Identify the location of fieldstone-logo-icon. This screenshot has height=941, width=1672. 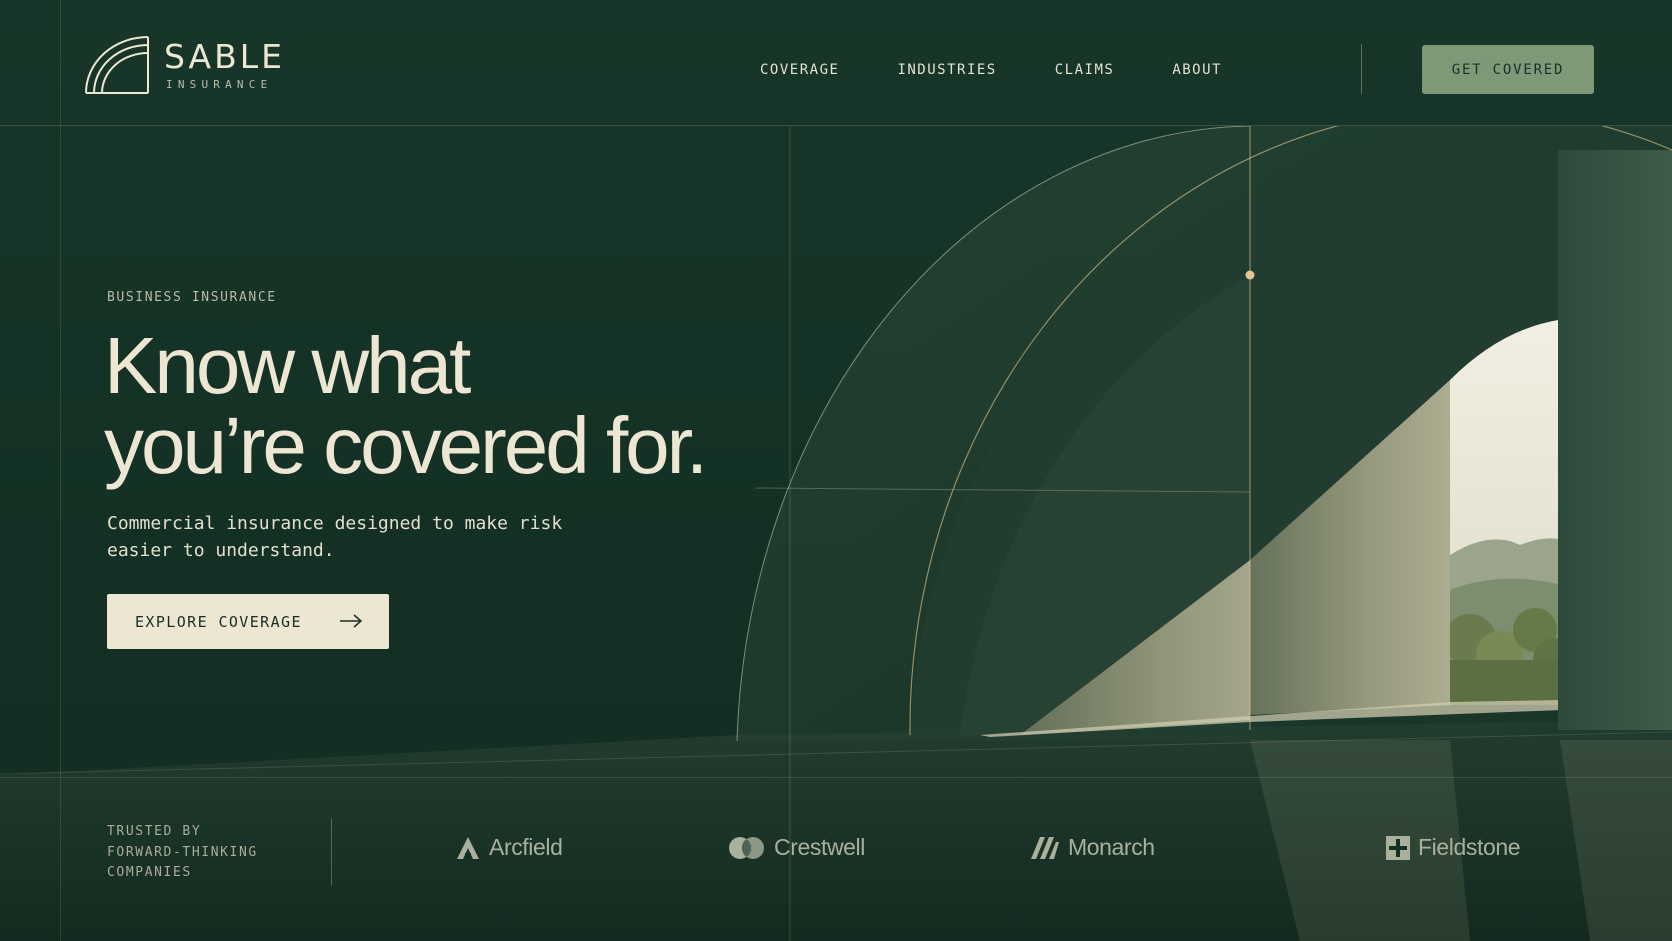
(1398, 847).